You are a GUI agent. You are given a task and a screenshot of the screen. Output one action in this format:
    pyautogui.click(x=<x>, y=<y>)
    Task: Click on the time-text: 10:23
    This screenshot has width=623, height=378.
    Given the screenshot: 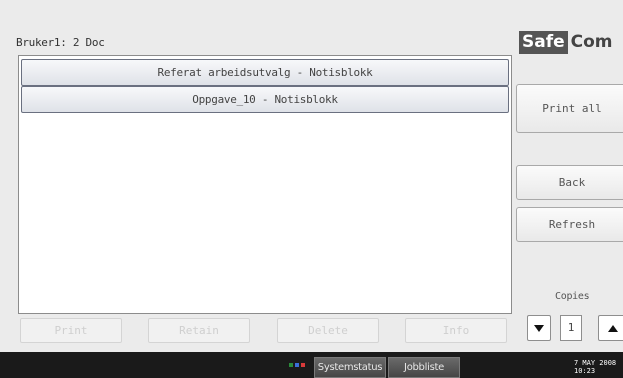 What is the action you would take?
    pyautogui.click(x=585, y=371)
    